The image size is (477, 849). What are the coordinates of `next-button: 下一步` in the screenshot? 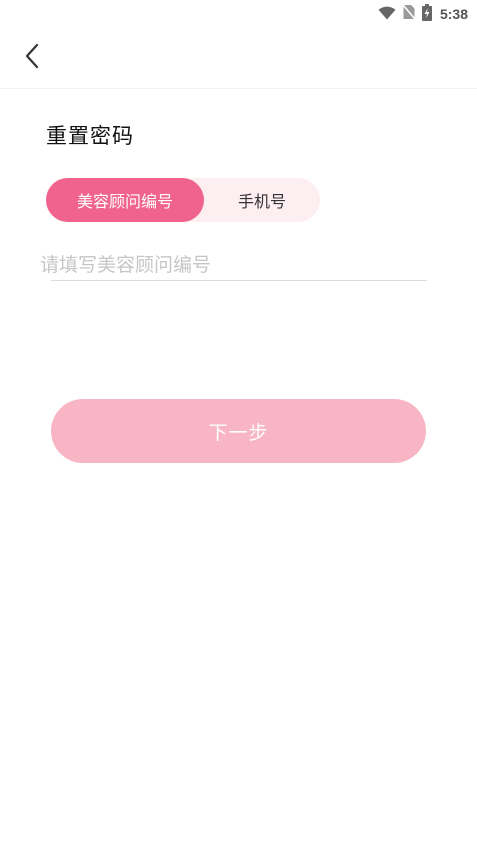 It's located at (238, 431).